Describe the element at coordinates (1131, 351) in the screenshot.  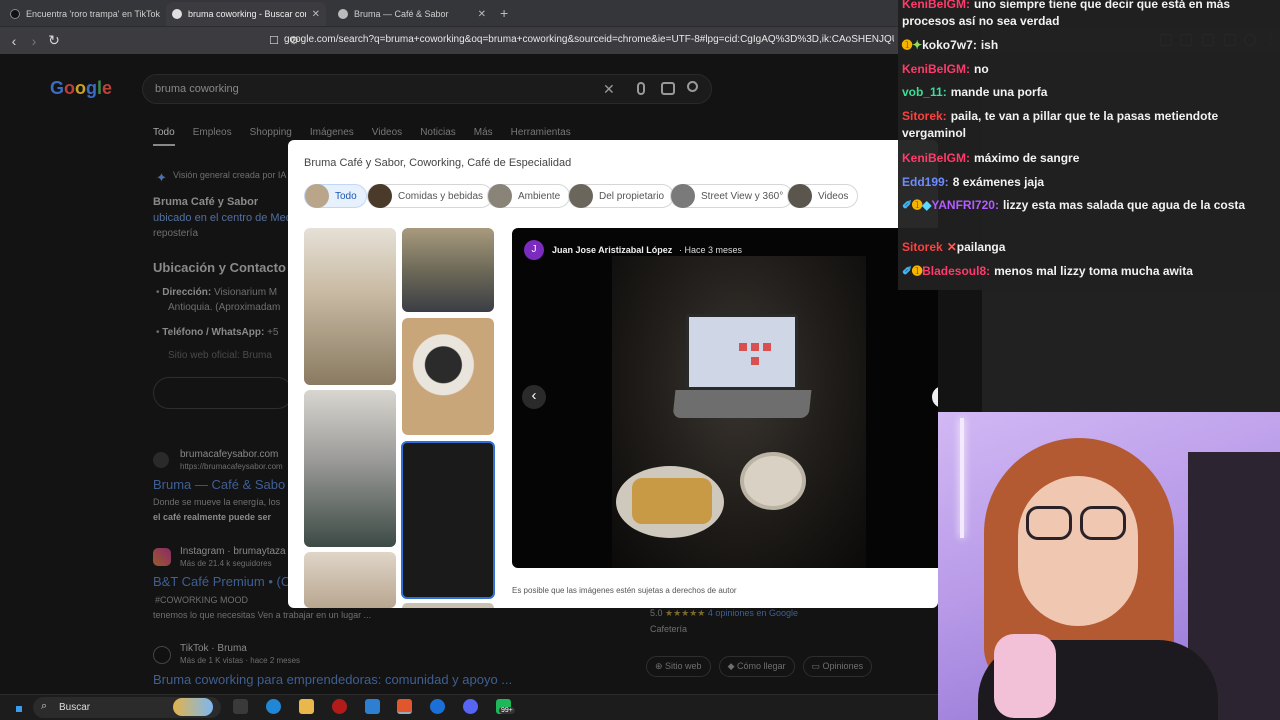
I see `side-panel` at that location.